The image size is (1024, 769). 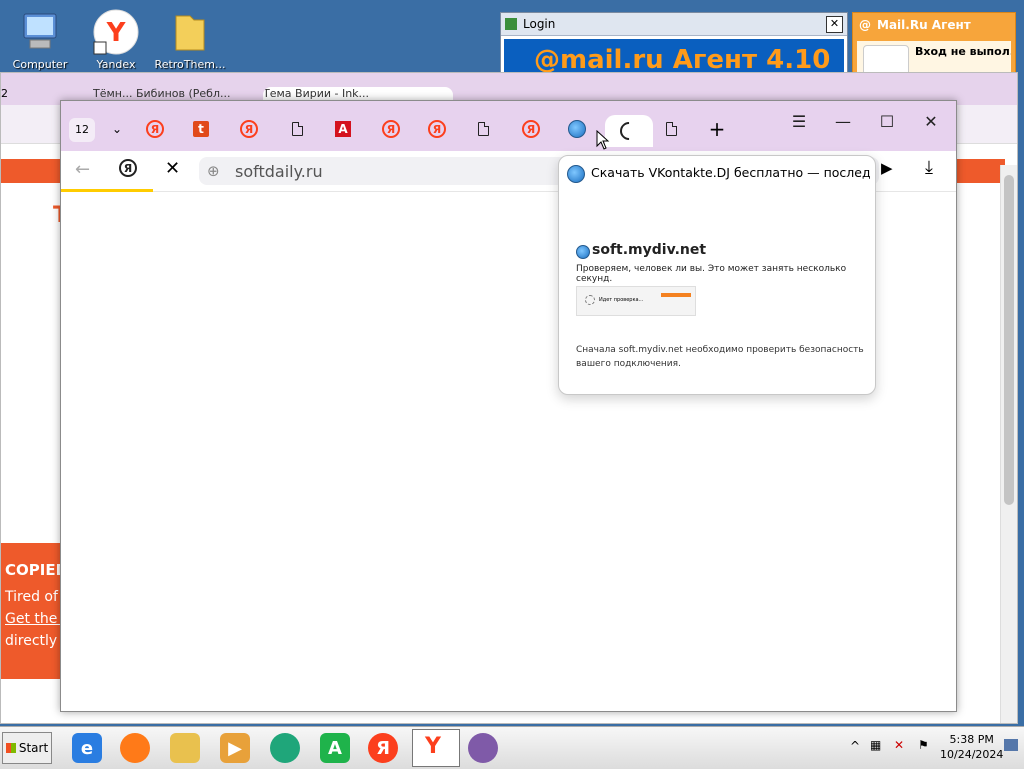 I want to click on download-icon: ⤓, so click(x=929, y=167).